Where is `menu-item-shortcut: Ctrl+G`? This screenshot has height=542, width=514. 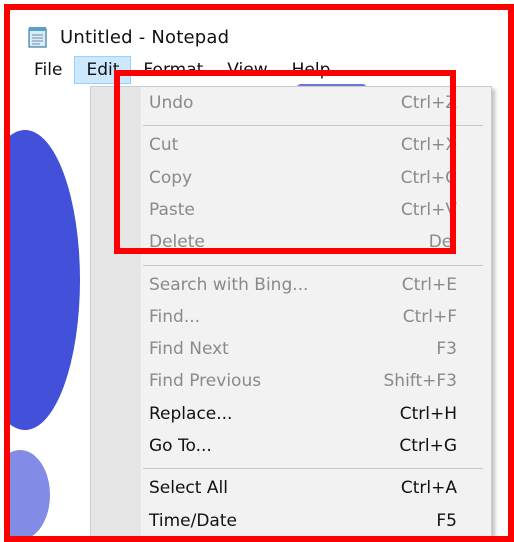 menu-item-shortcut: Ctrl+G is located at coordinates (428, 446).